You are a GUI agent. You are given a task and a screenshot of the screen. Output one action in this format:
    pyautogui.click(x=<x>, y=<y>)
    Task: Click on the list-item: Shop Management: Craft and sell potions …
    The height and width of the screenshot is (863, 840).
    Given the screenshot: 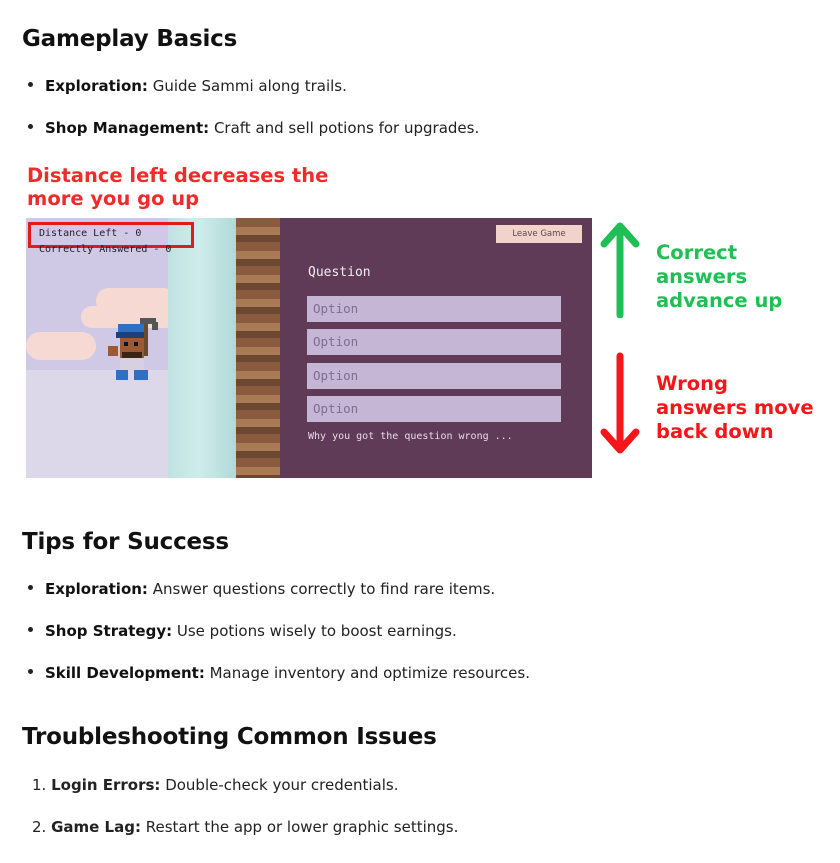 What is the action you would take?
    pyautogui.click(x=253, y=128)
    